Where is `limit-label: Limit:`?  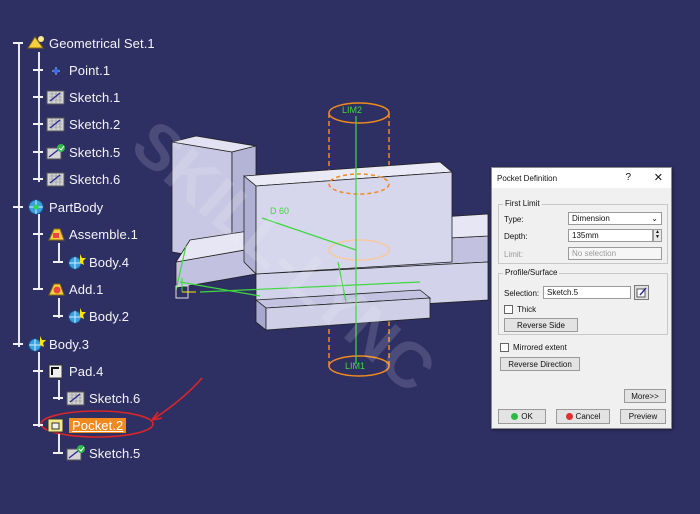 limit-label: Limit: is located at coordinates (514, 254).